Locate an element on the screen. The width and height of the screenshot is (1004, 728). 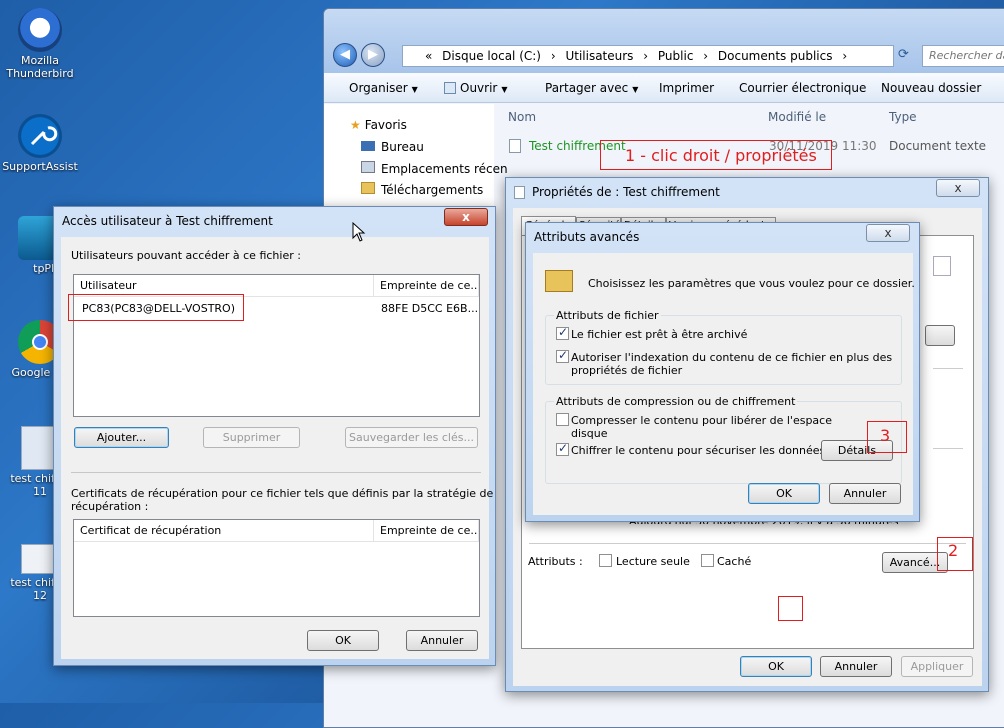
partager-label: Partager avec is located at coordinates (587, 88).